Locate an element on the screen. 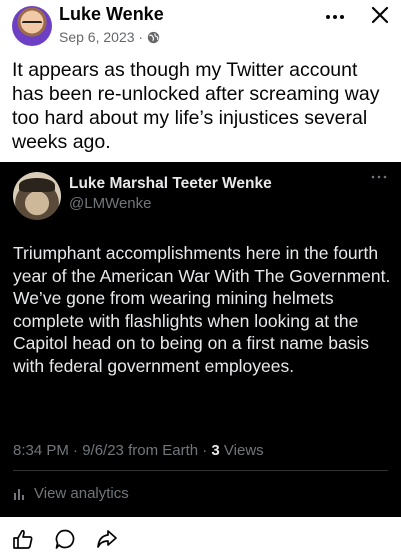 This screenshot has height=555, width=401. tweet-meta: 8:34 PM · 9/6/23 from Earth · 3 Views is located at coordinates (138, 450).